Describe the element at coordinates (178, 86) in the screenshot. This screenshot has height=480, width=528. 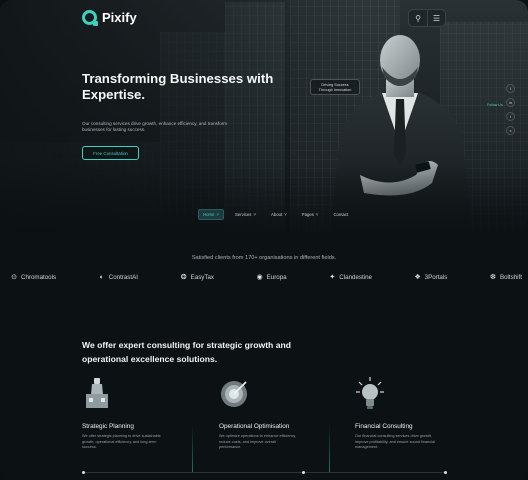
I see `hero-title: Transforming Businesses with Expertise.` at that location.